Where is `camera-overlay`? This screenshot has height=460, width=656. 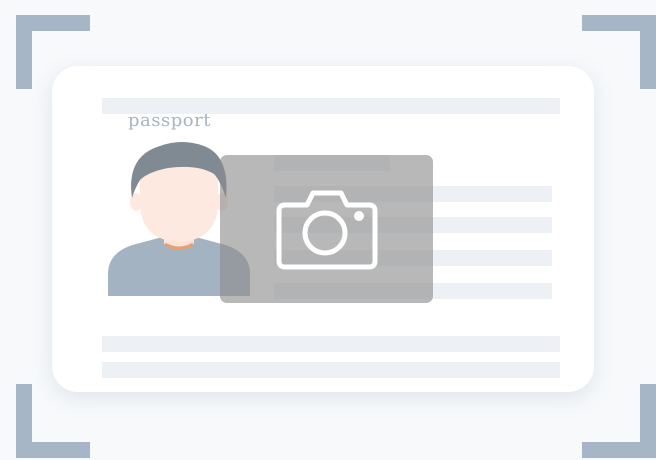
camera-overlay is located at coordinates (326, 229).